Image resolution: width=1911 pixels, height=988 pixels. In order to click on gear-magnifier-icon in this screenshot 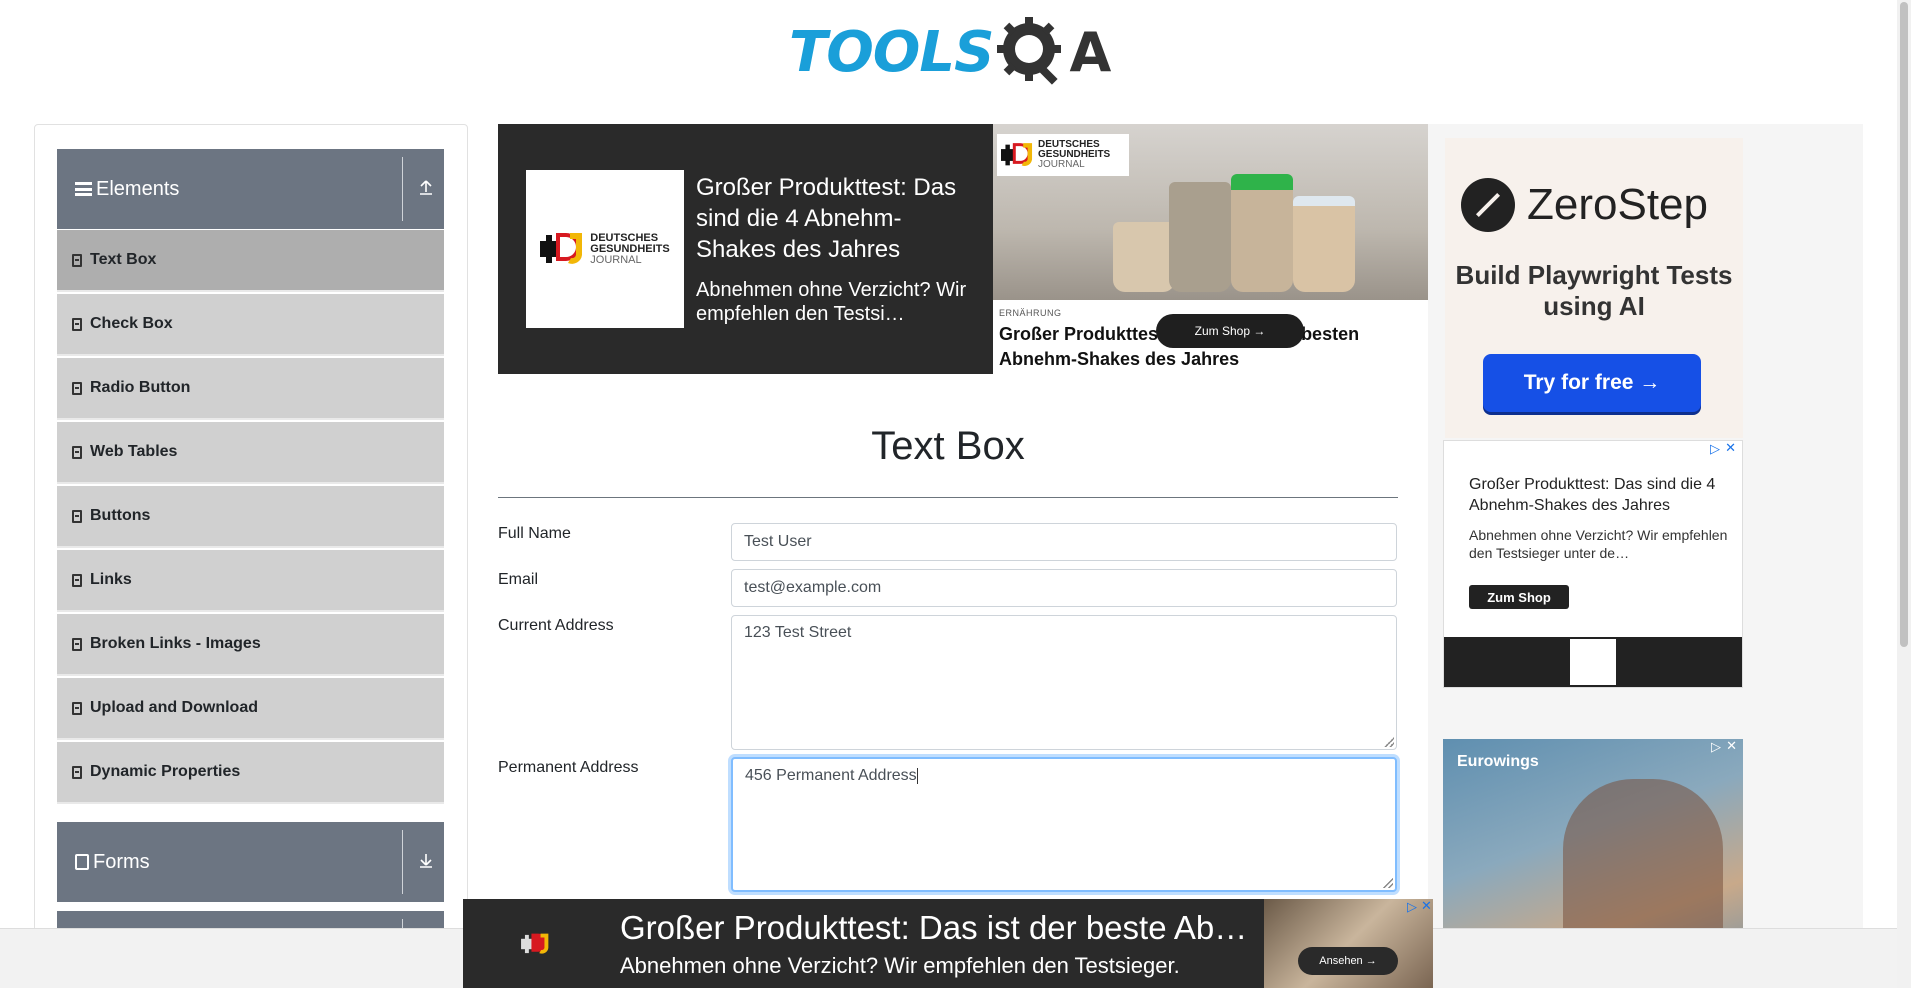, I will do `click(1032, 52)`.